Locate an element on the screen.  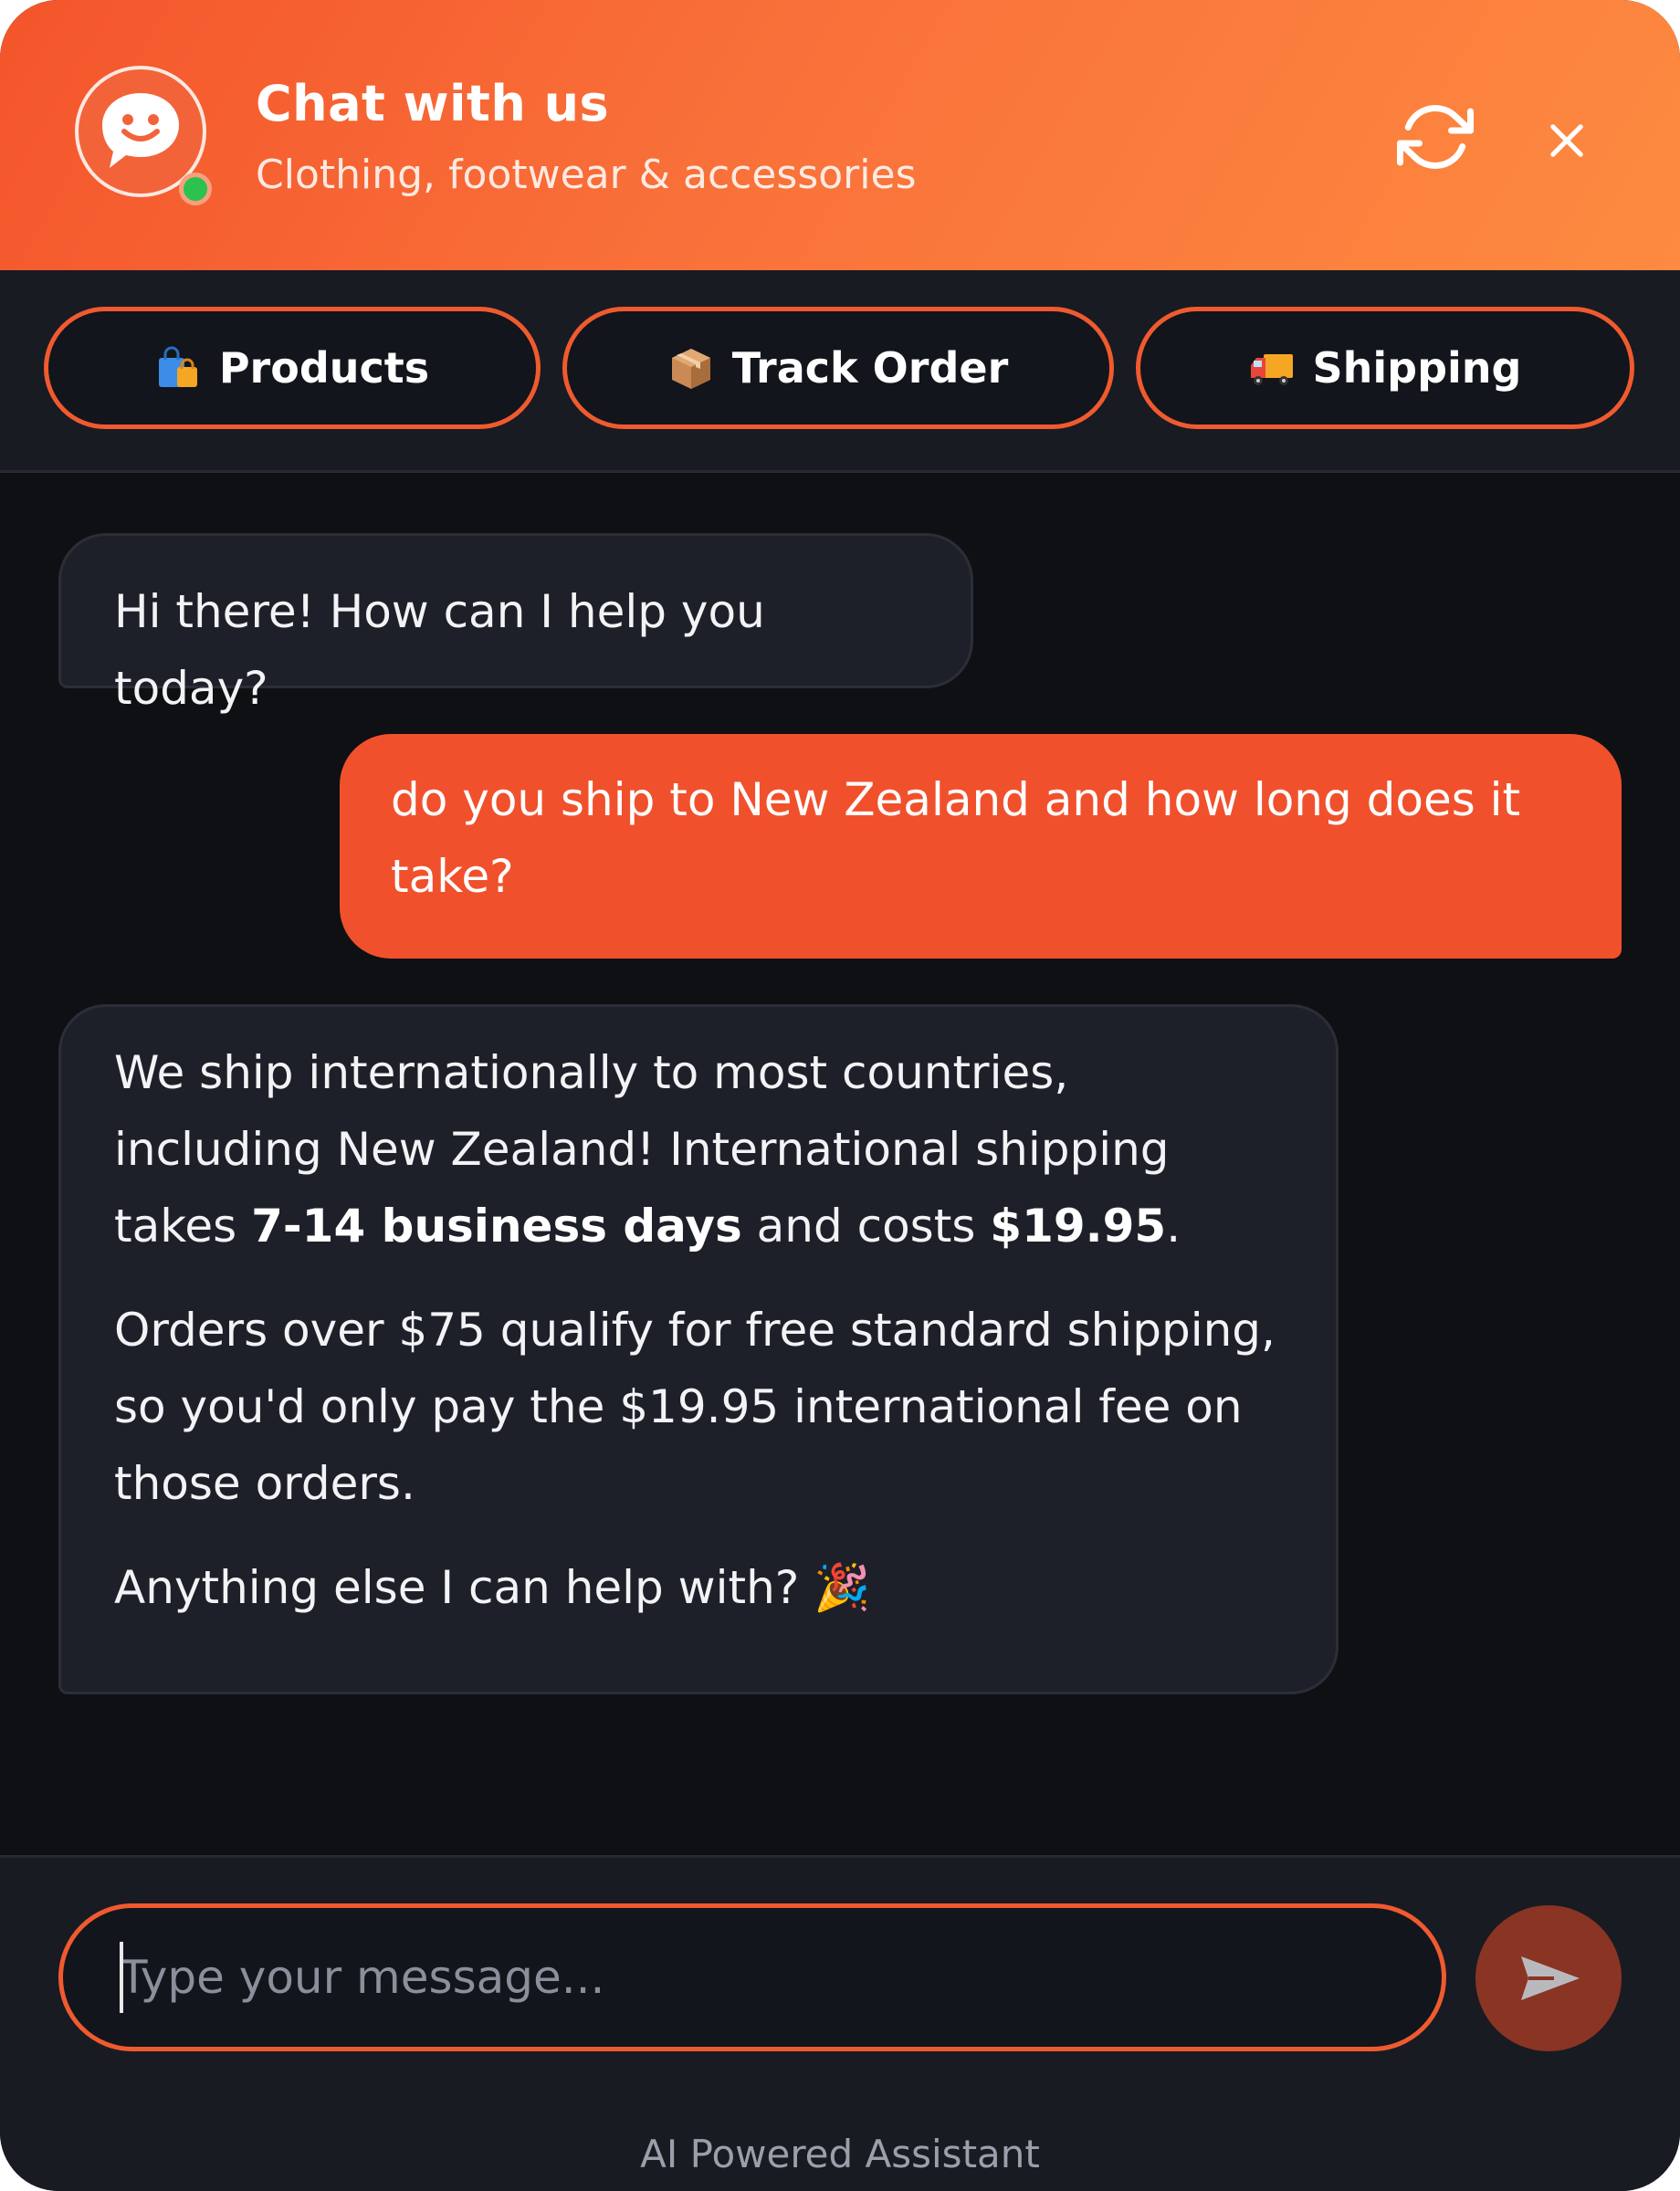
shipping-button: Shipping is located at coordinates (1385, 368).